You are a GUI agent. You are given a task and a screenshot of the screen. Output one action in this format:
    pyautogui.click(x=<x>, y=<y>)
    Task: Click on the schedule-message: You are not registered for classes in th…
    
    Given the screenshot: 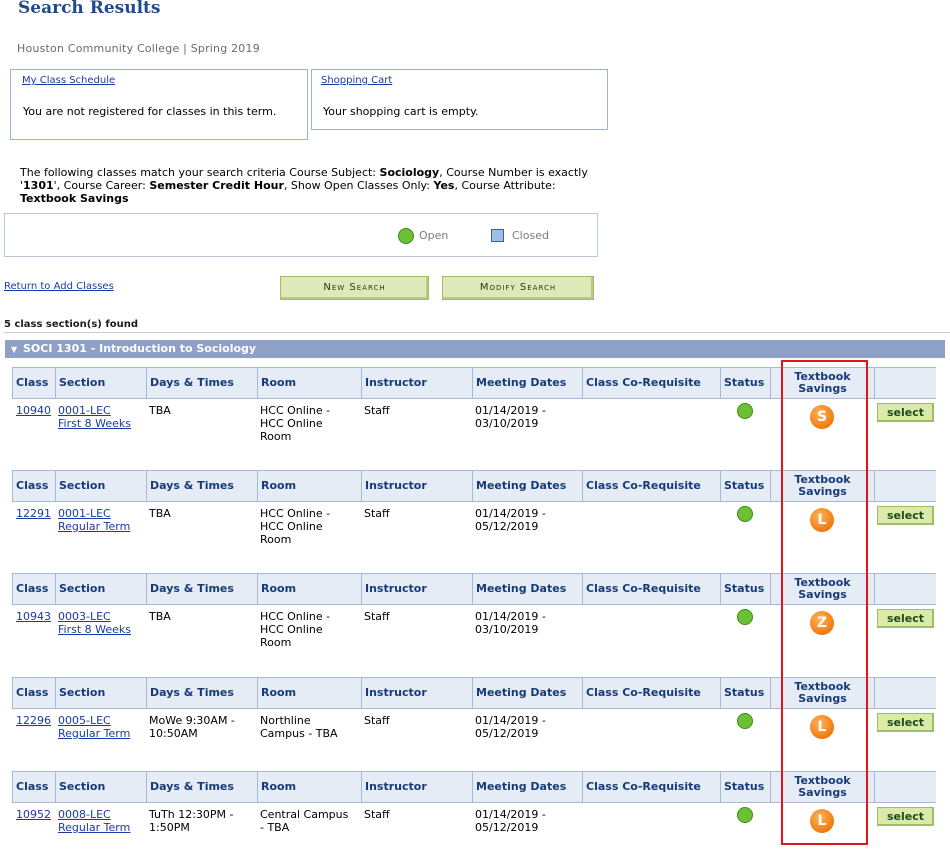 What is the action you would take?
    pyautogui.click(x=150, y=111)
    